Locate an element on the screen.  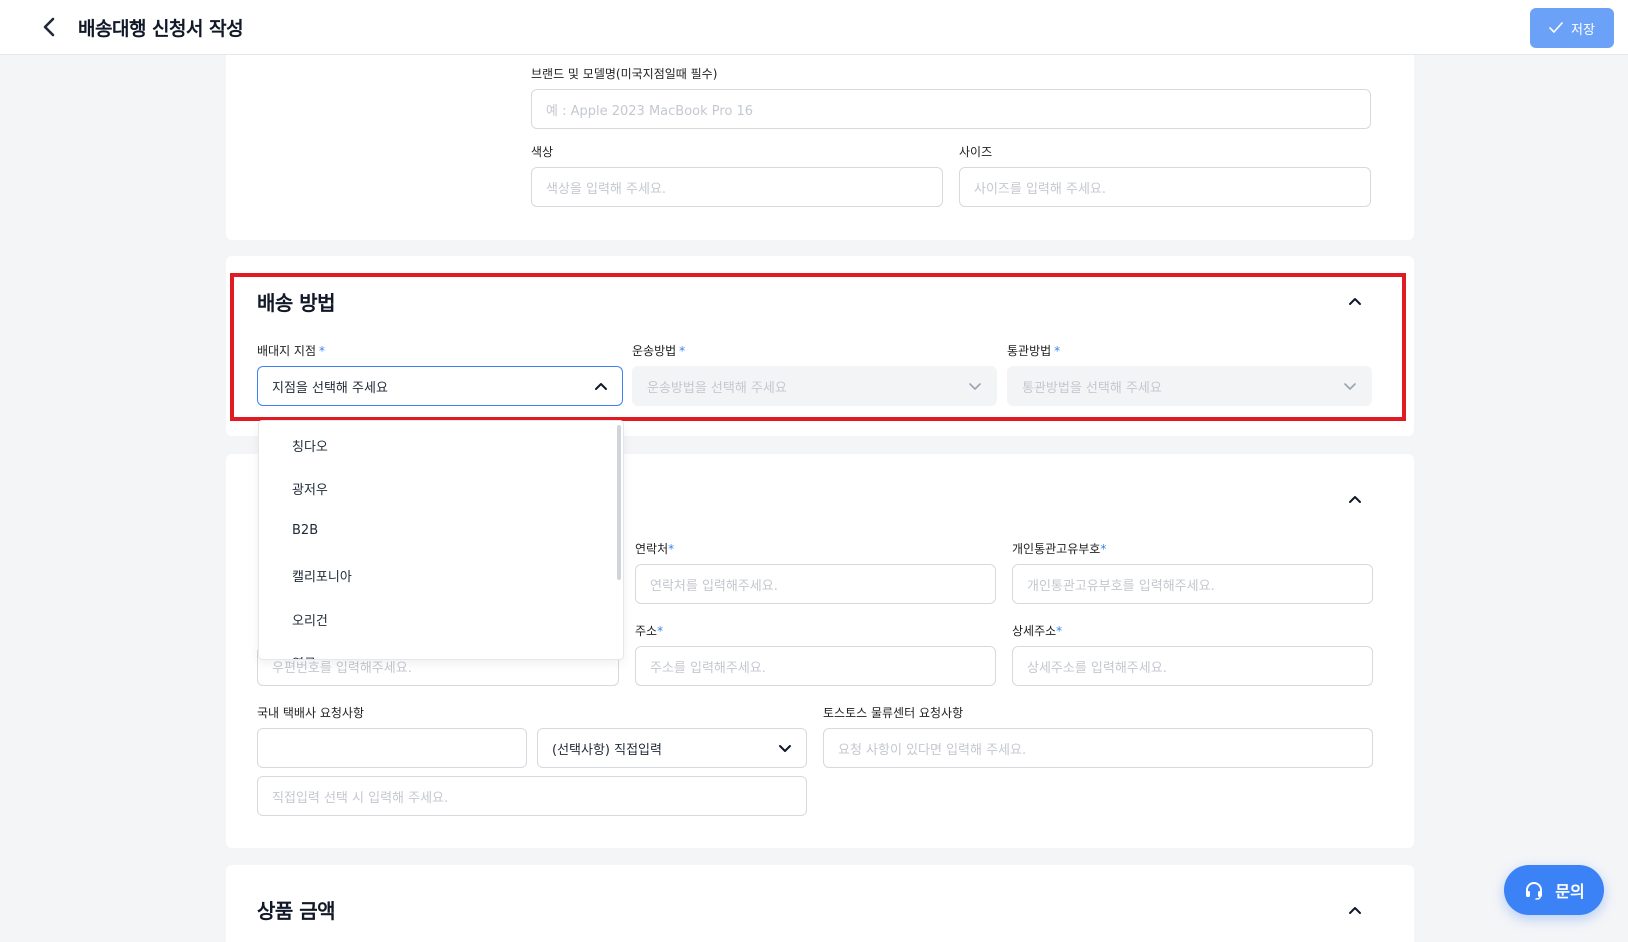
top-bar: 배송대행 신청서 작성 저장 is located at coordinates (814, 27).